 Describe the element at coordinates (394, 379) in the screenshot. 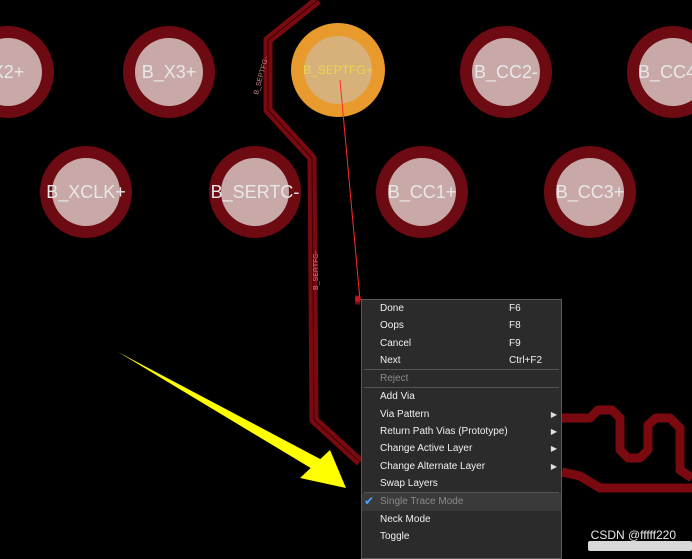

I see `menu-label: Reject` at that location.